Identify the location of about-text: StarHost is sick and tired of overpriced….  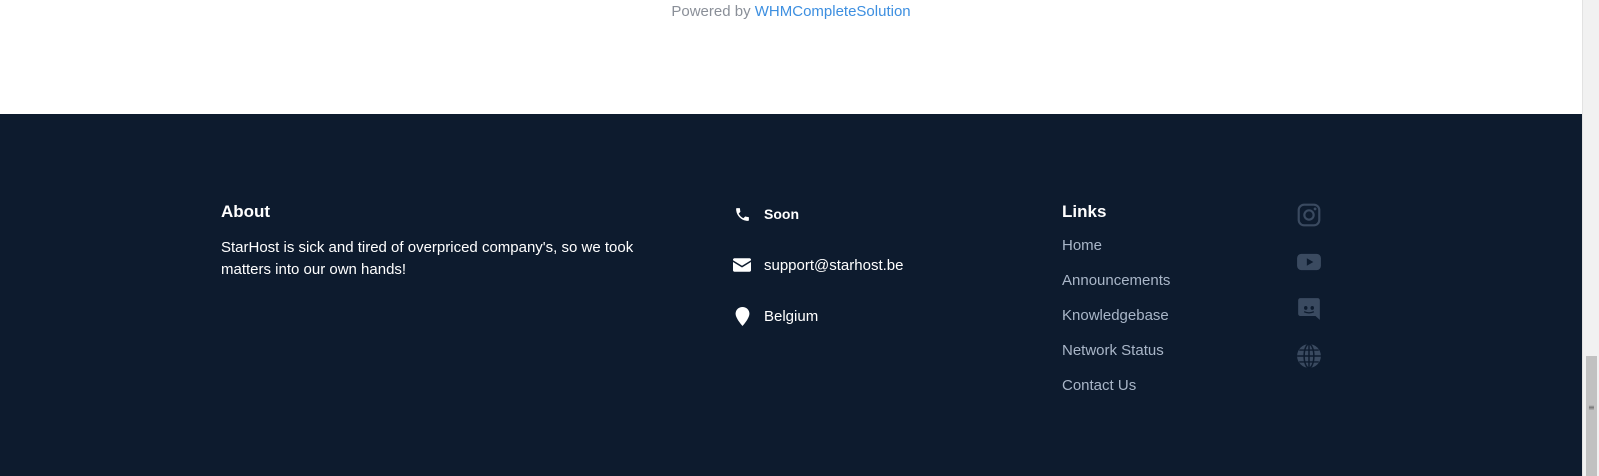
(427, 258).